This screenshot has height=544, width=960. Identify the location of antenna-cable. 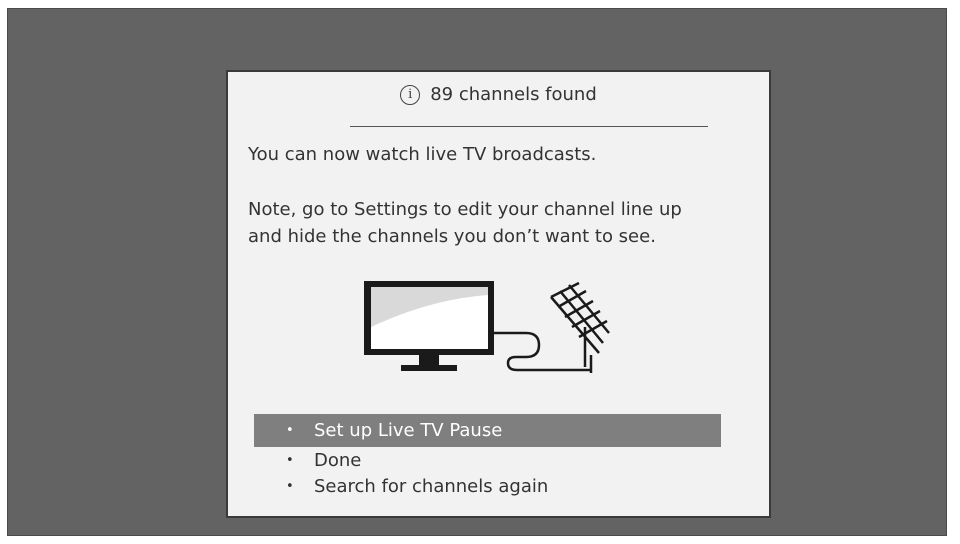
(542, 351).